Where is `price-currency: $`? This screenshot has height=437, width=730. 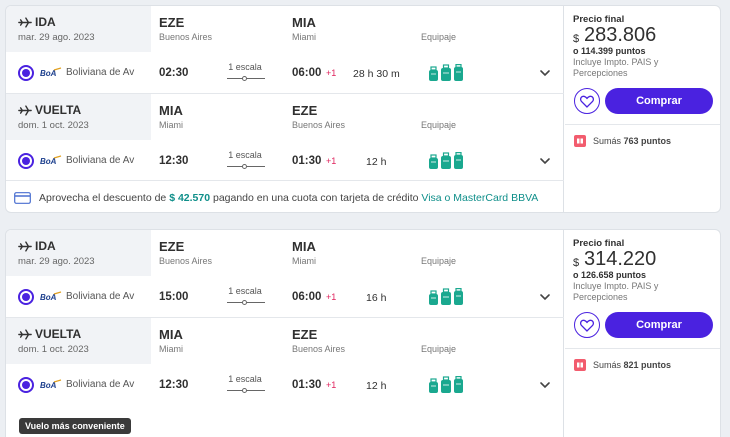 price-currency: $ is located at coordinates (576, 39).